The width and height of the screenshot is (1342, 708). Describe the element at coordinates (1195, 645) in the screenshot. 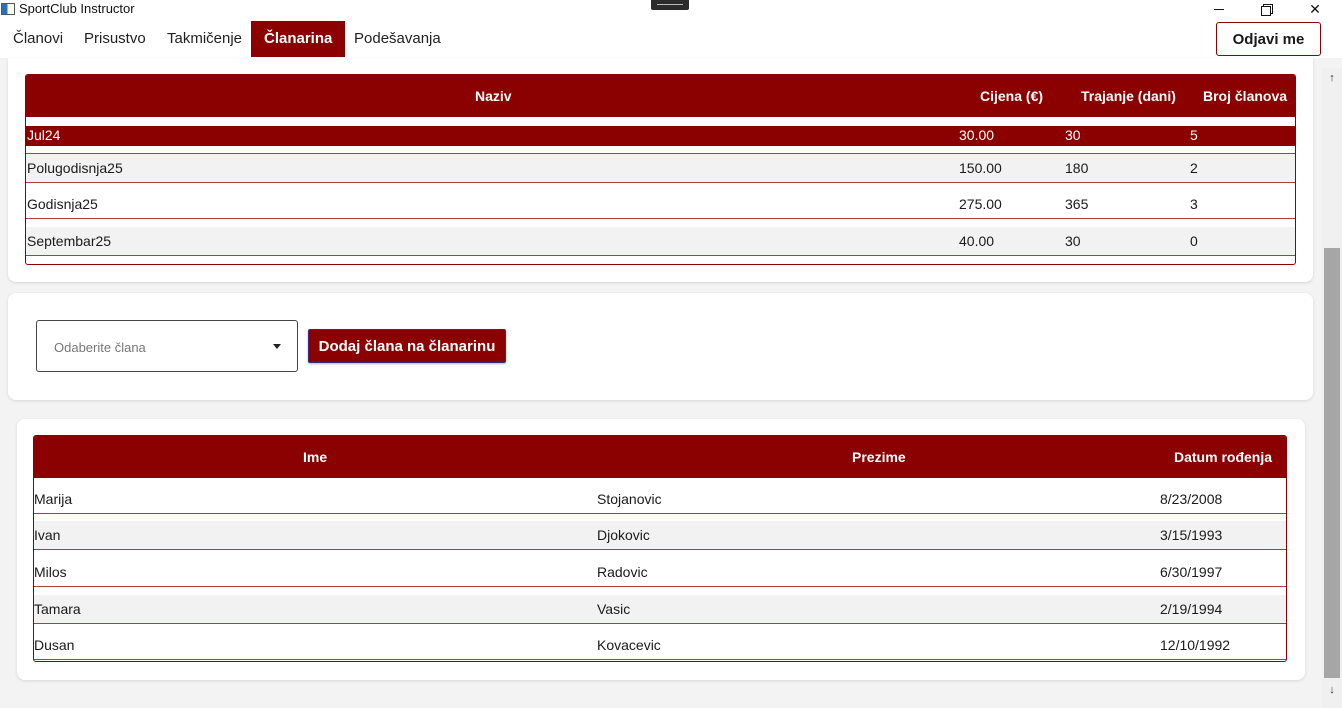

I see `cell-datum-rodjenja: 12/10/1992` at that location.